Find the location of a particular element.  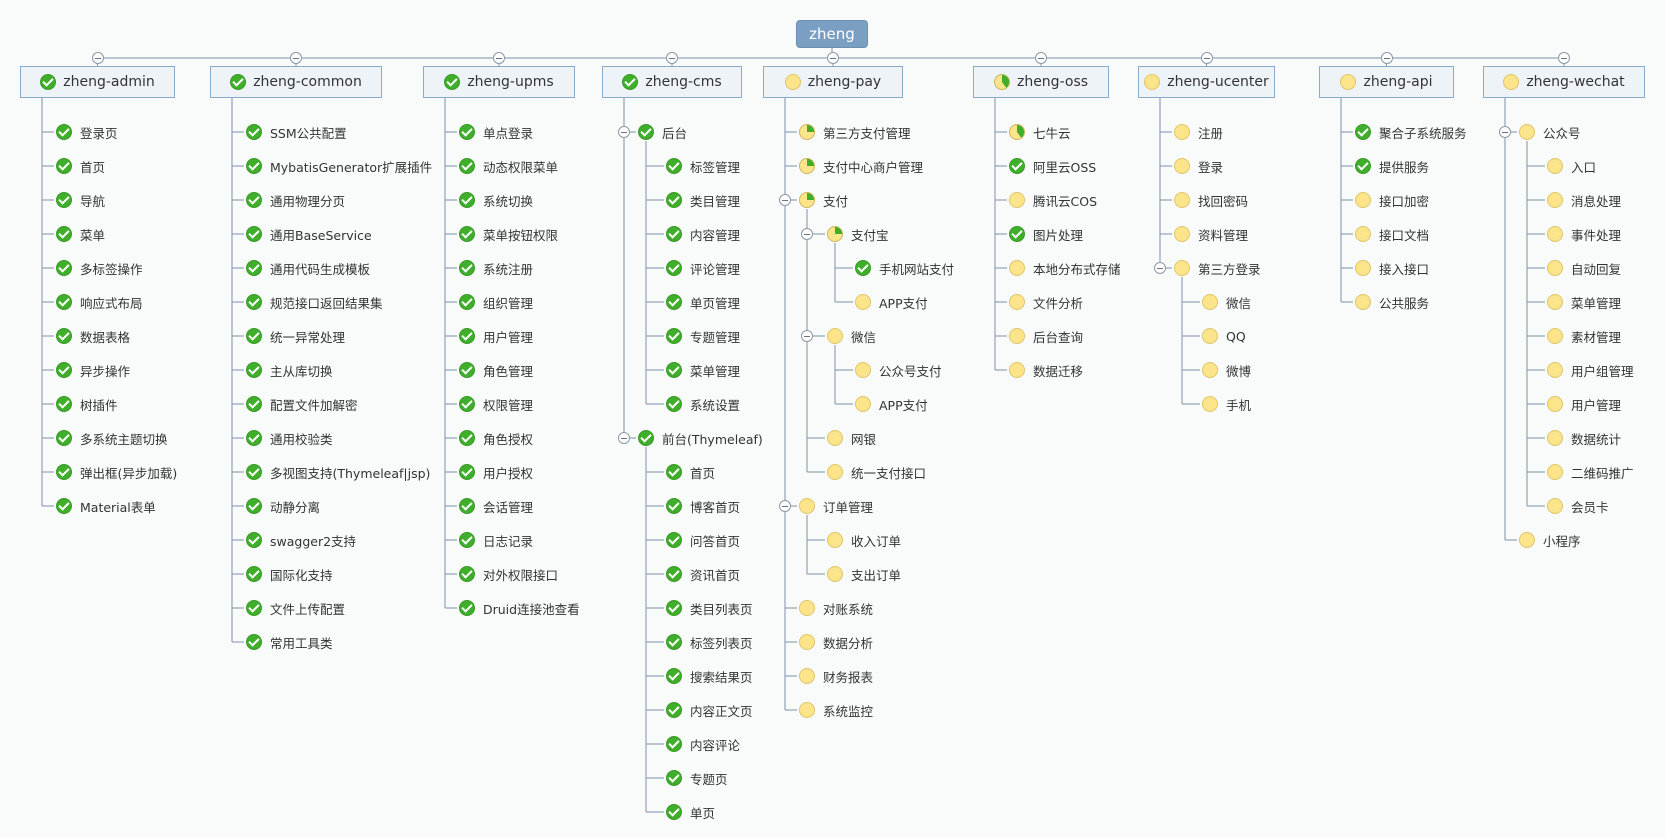

tree-node: 文件分析 is located at coordinates (1046, 302).